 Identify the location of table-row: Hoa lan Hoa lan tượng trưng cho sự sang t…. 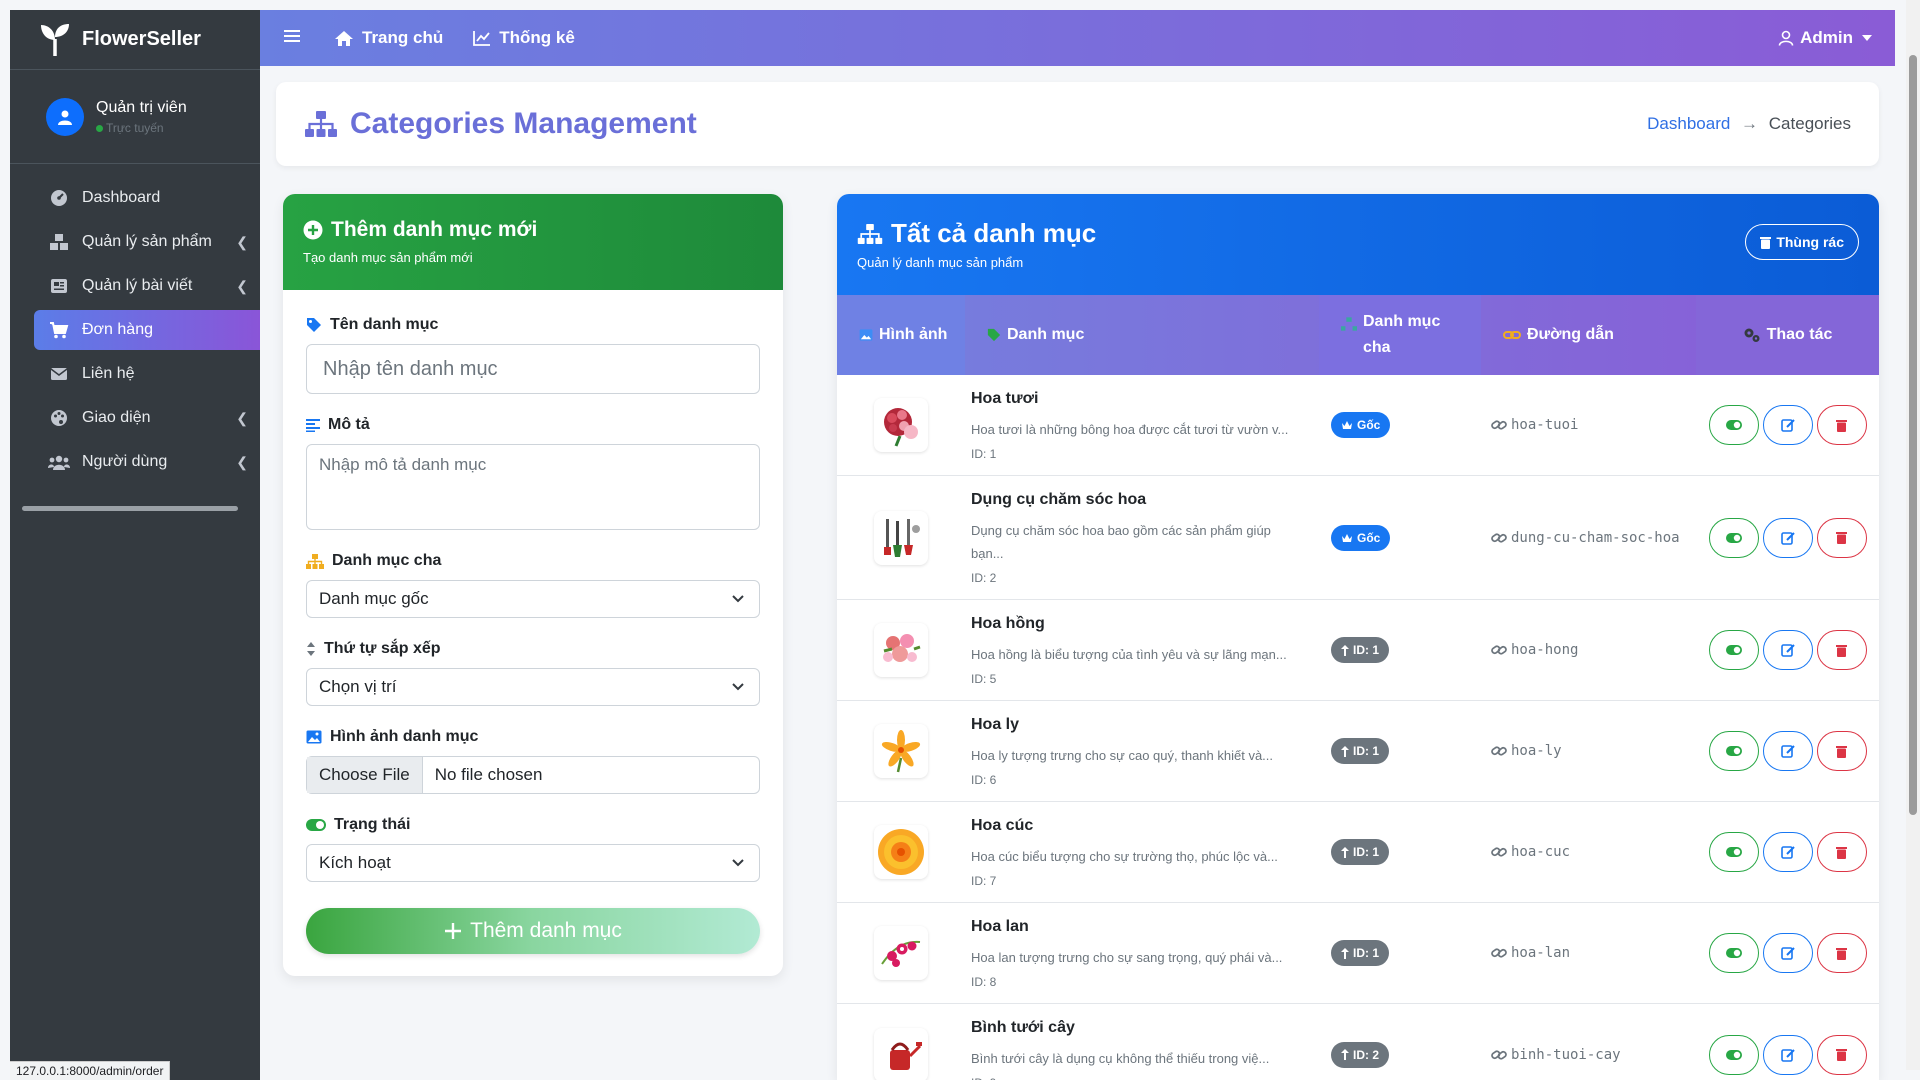
(1358, 953).